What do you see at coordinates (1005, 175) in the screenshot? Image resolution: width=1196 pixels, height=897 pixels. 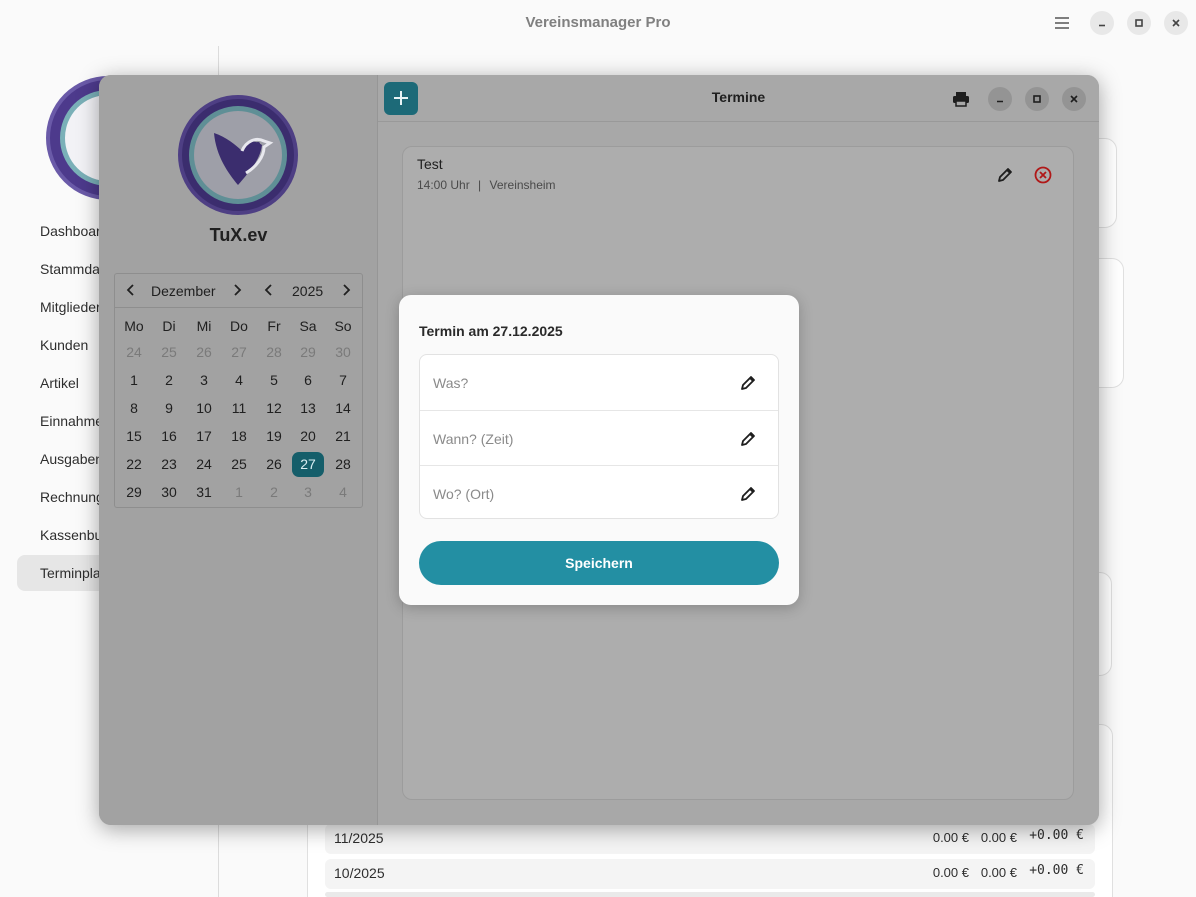 I see `edit-event-icon` at bounding box center [1005, 175].